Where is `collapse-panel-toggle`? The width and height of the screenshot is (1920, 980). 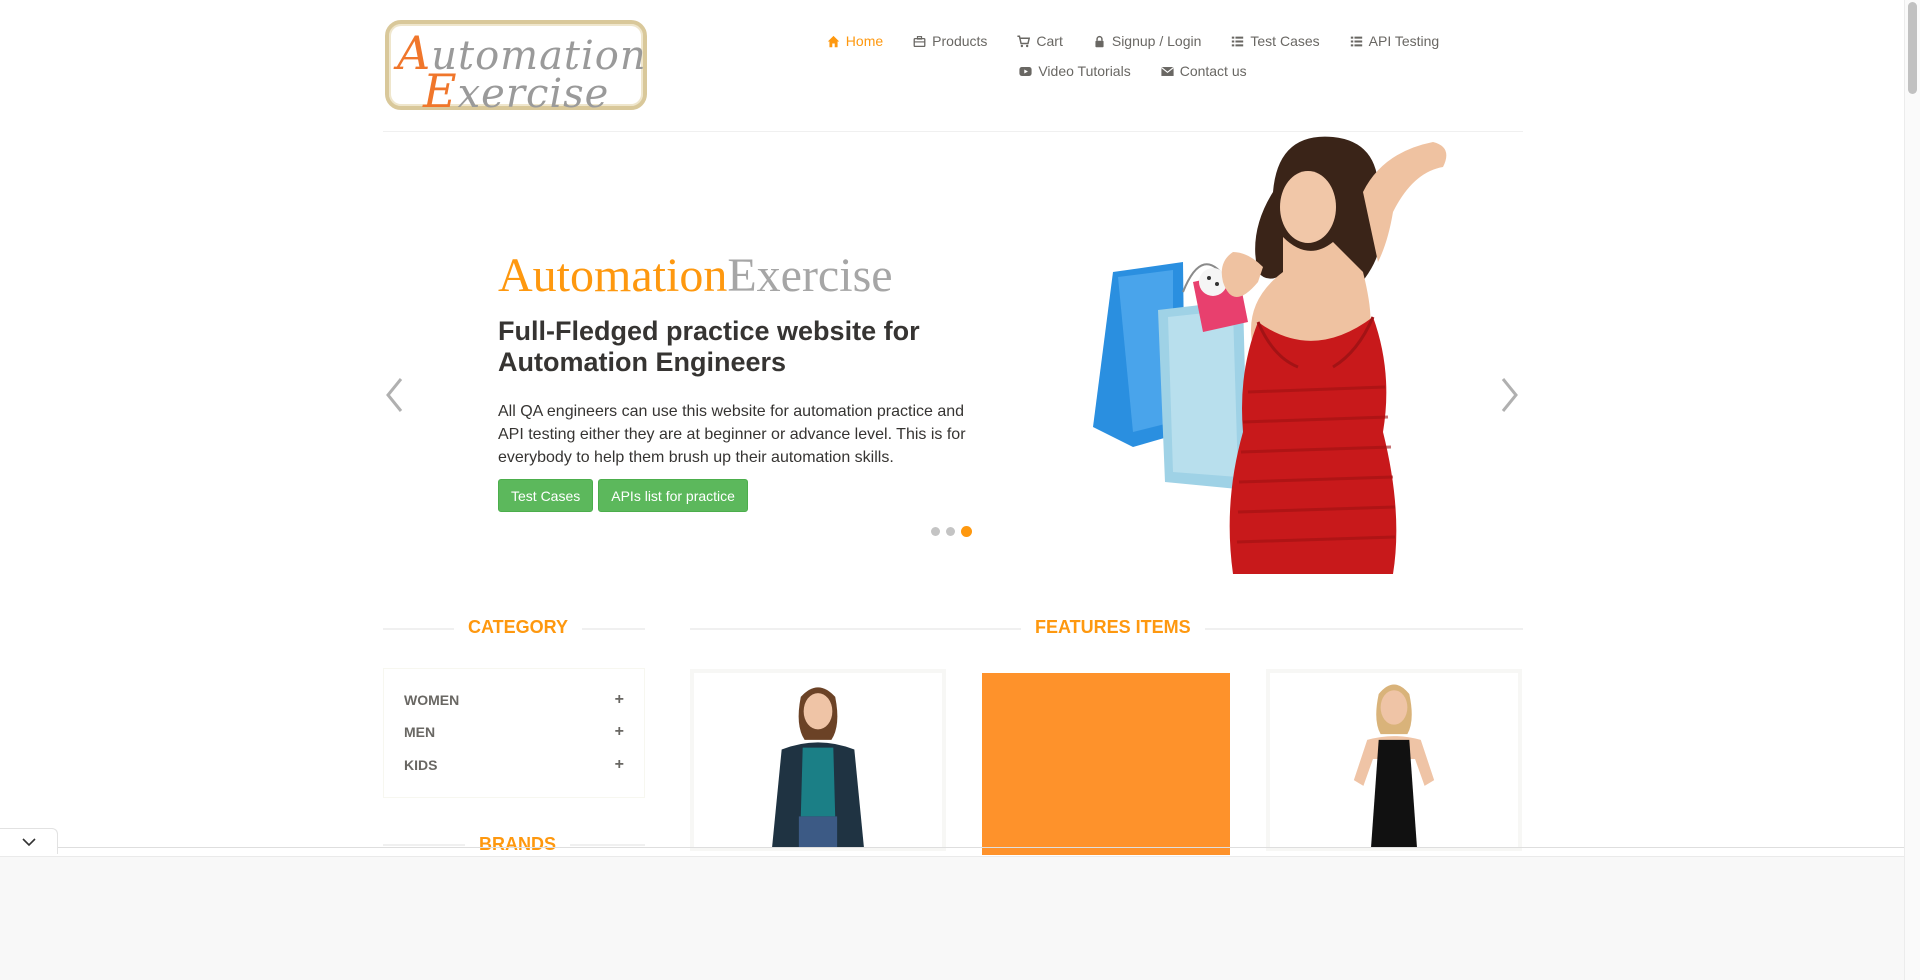
collapse-panel-toggle is located at coordinates (29, 841).